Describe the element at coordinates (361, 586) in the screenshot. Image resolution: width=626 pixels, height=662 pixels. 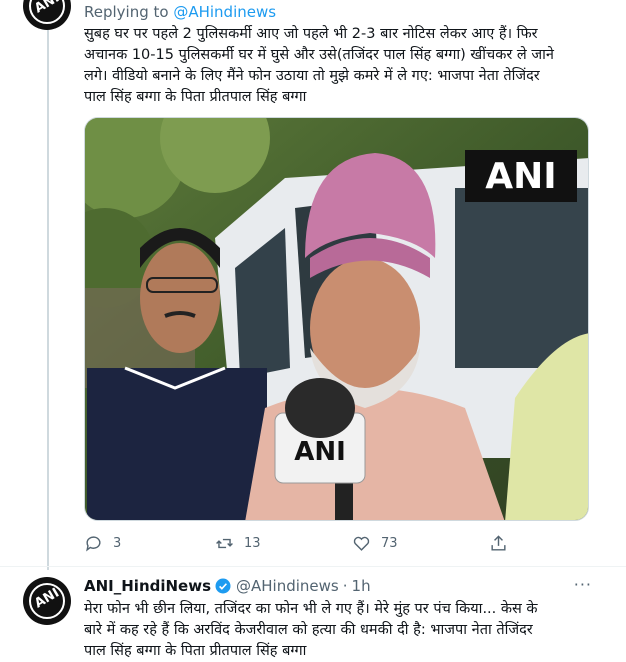
I see `tweet-time: 1h` at that location.